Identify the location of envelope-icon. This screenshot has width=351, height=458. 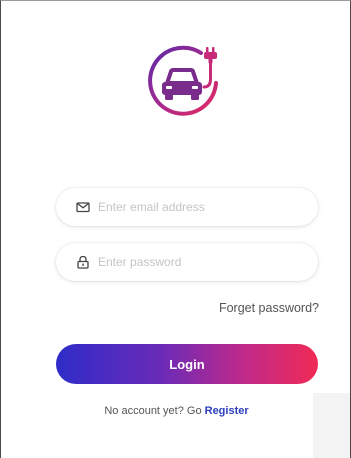
(83, 207).